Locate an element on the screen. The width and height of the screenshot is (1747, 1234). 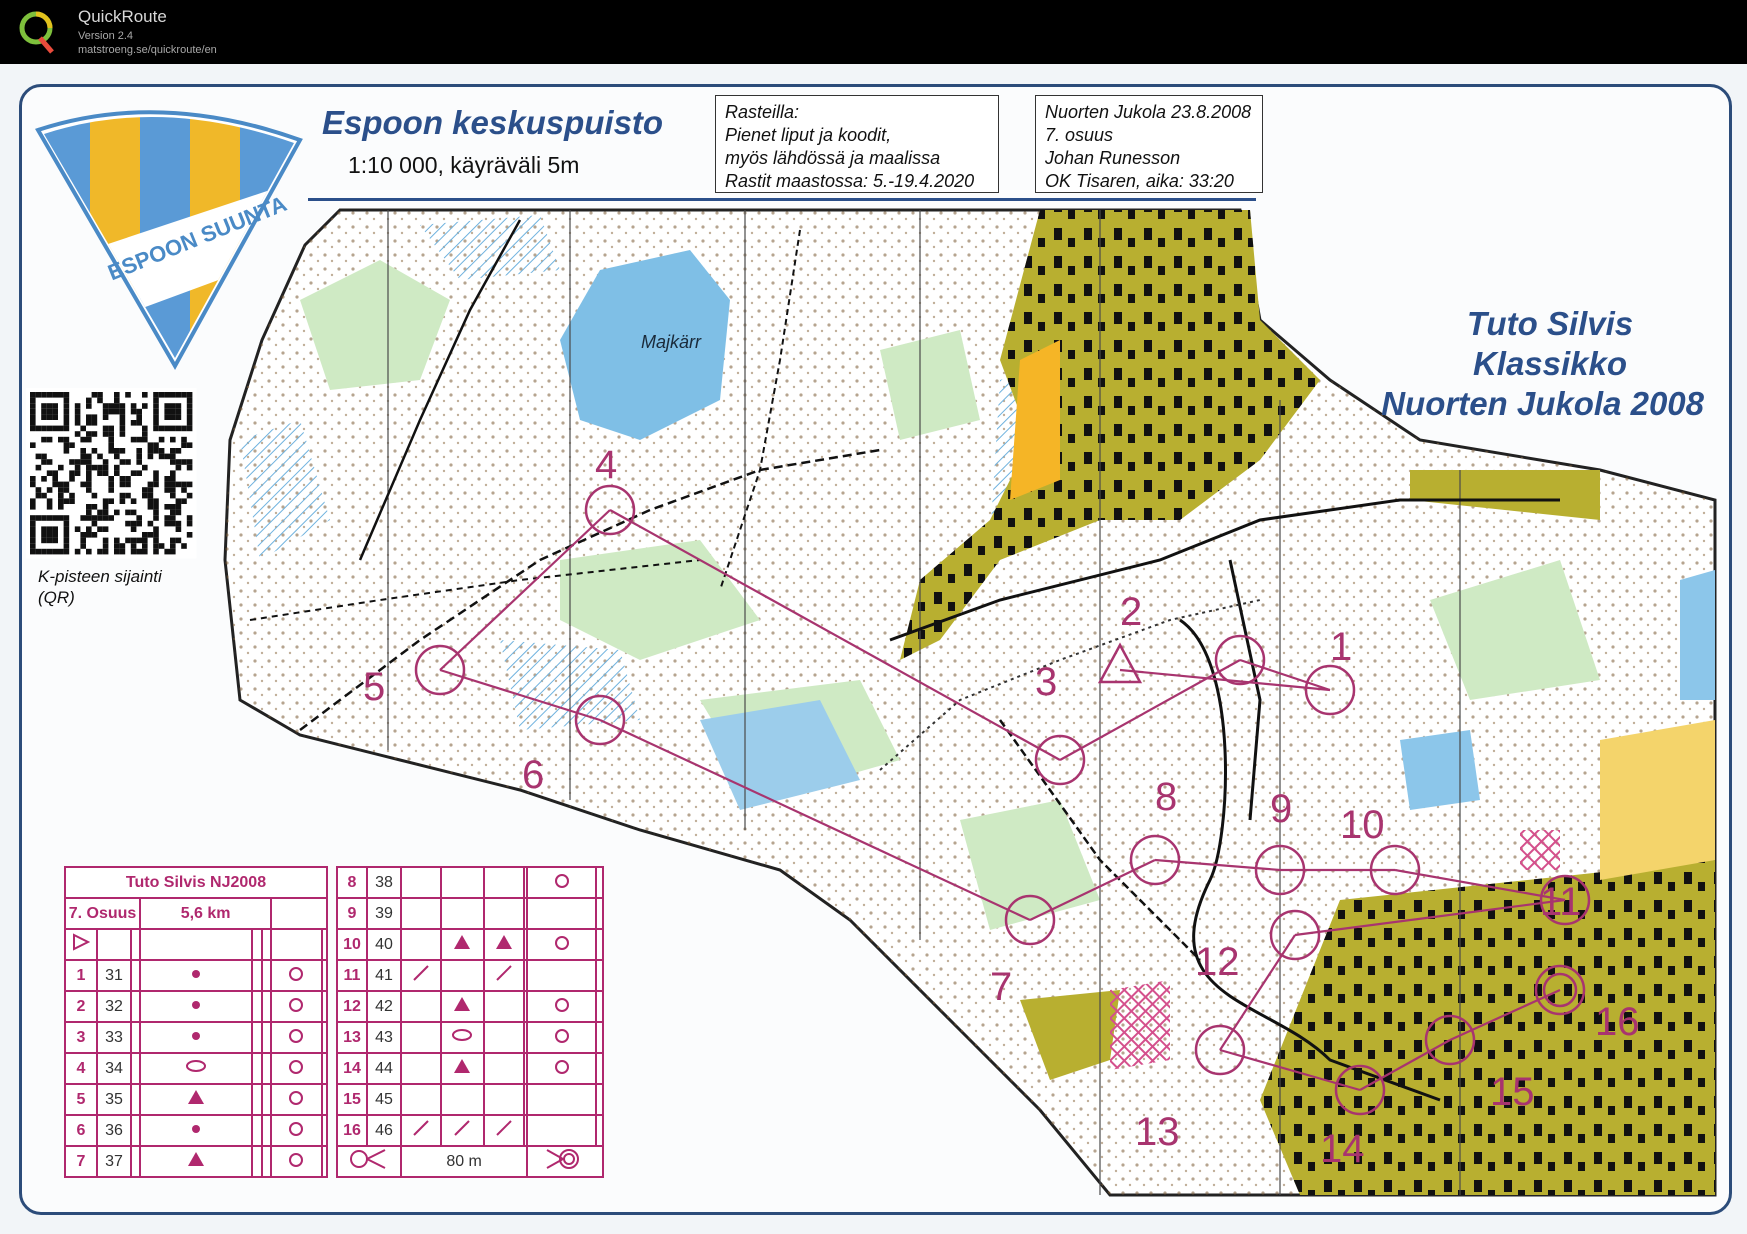
info-line: Pienet liput ja koodit, is located at coordinates (808, 135).